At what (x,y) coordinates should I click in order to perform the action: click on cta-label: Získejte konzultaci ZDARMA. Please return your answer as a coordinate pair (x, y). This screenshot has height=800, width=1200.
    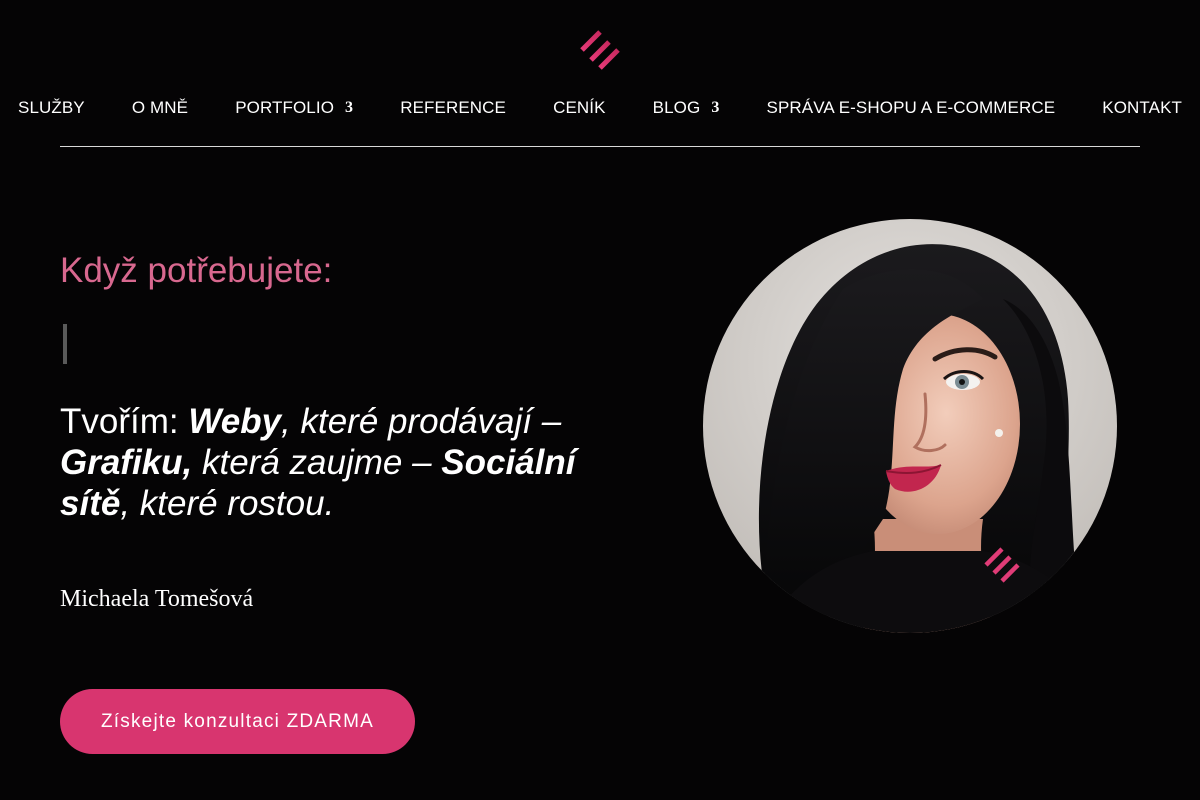
    Looking at the image, I should click on (237, 721).